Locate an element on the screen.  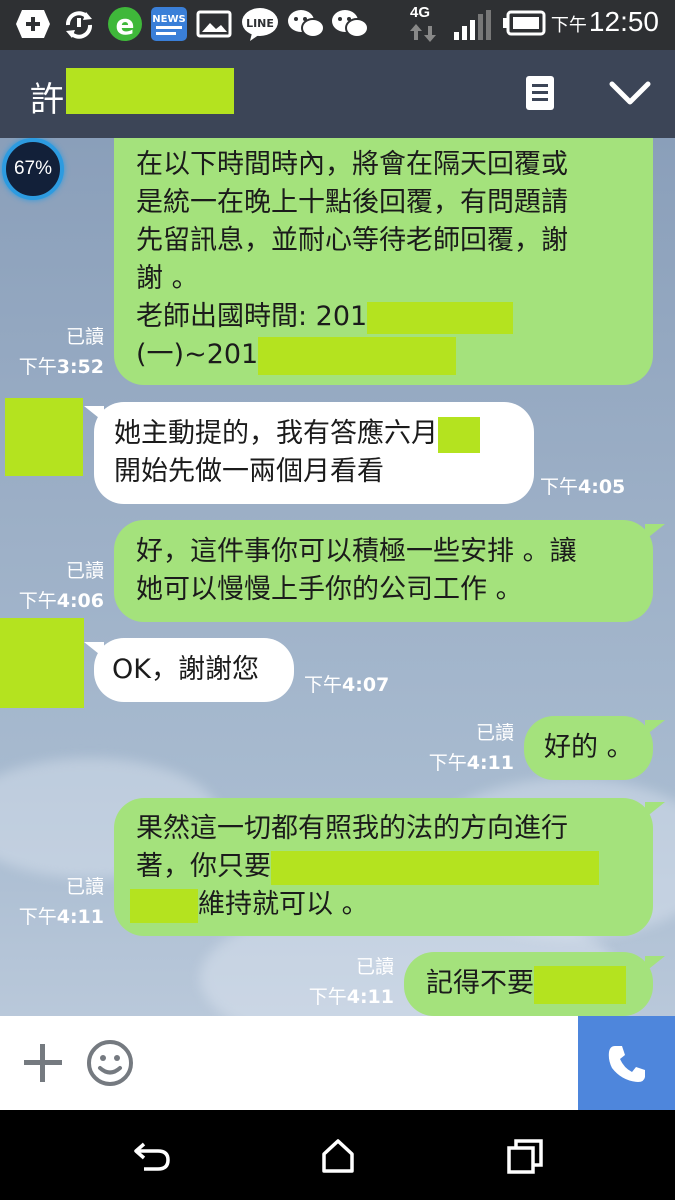
chevron-down-icon is located at coordinates (630, 93).